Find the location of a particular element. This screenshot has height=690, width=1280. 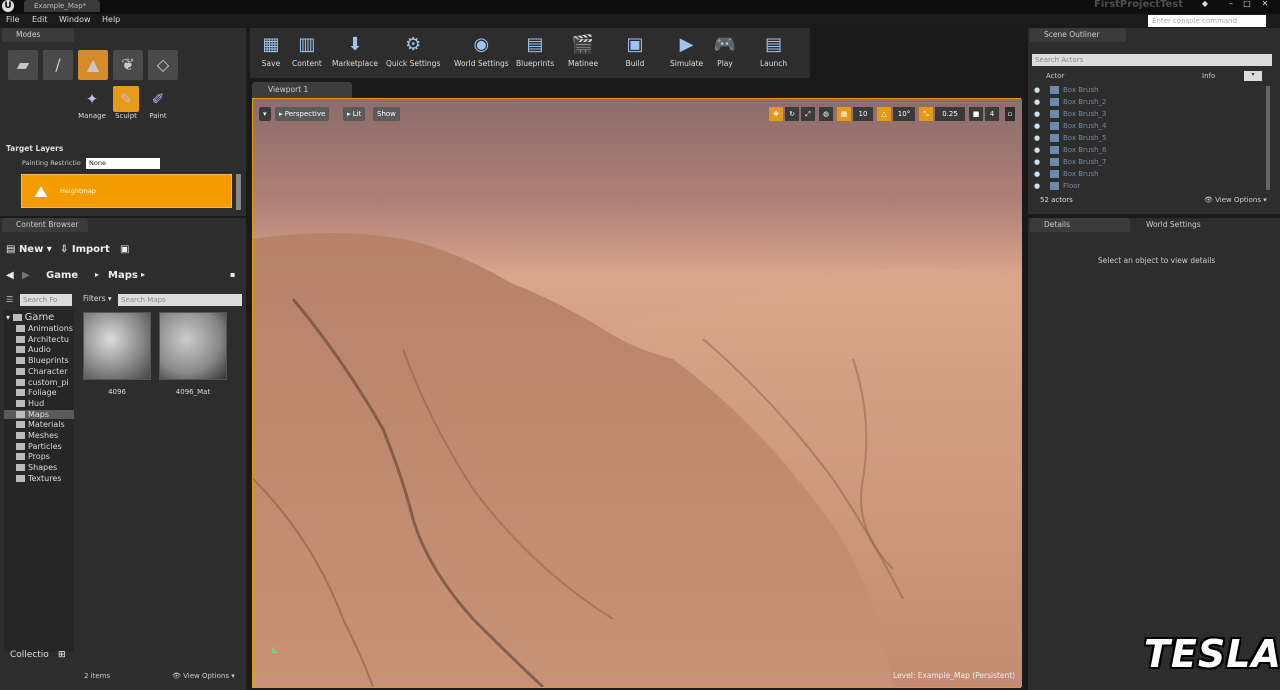

content-browser-tab: Content Browser is located at coordinates (45, 225).